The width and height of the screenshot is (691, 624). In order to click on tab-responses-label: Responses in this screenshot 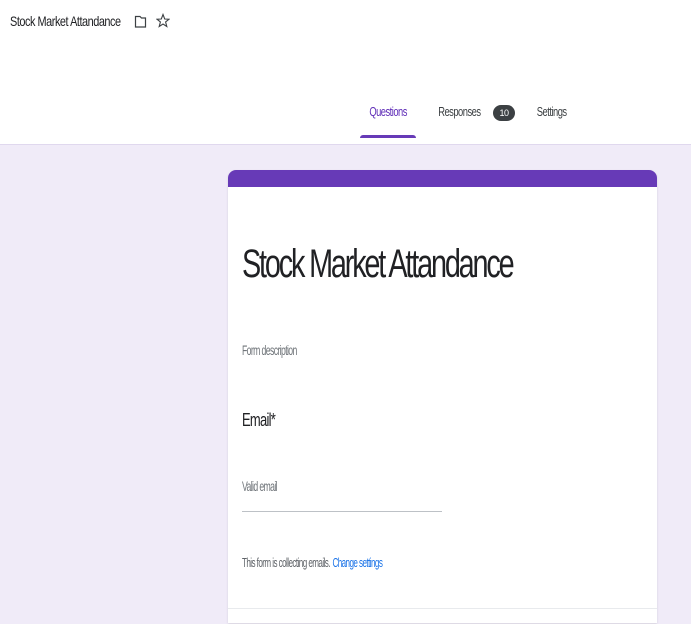, I will do `click(459, 111)`.